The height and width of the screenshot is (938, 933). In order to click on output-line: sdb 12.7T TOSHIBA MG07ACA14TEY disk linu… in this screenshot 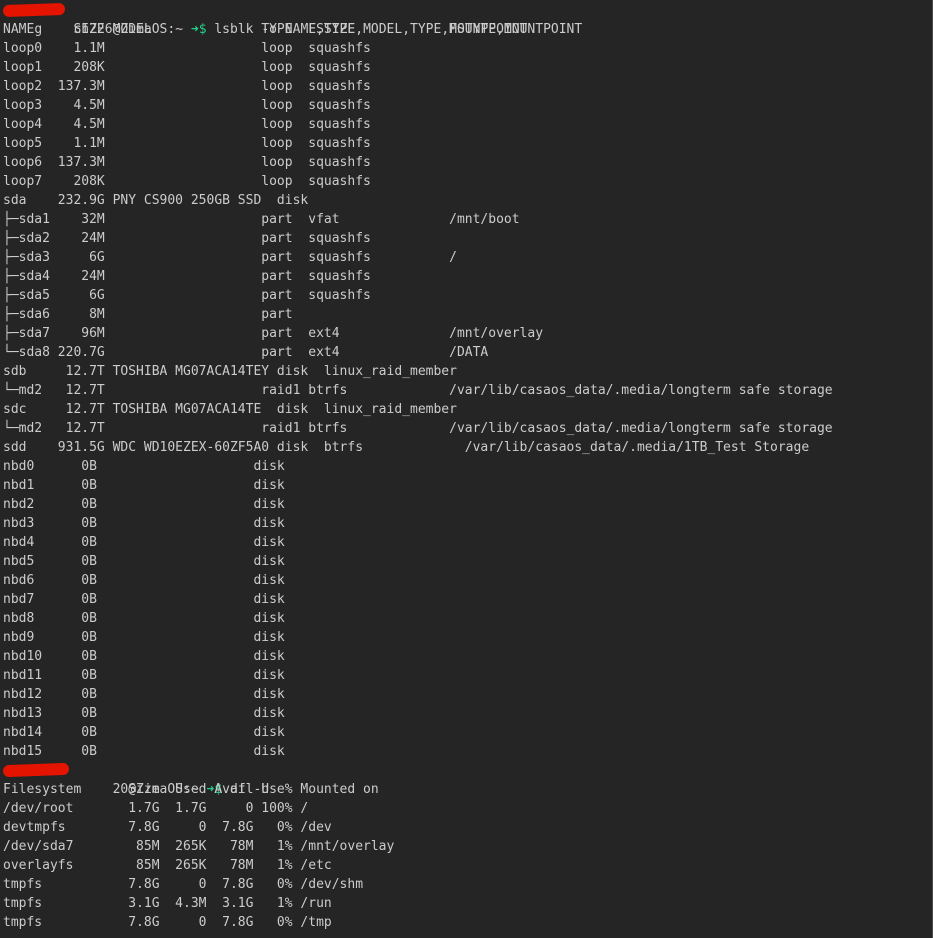, I will do `click(230, 371)`.